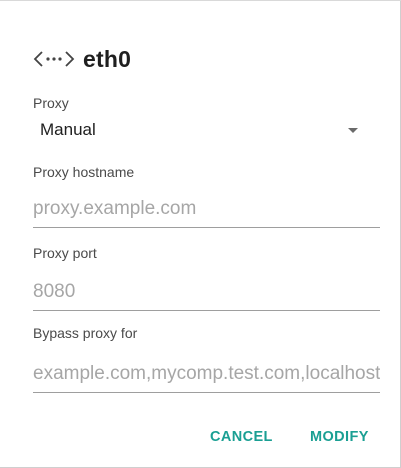 This screenshot has height=468, width=401. I want to click on bypass-proxy-input, so click(206, 374).